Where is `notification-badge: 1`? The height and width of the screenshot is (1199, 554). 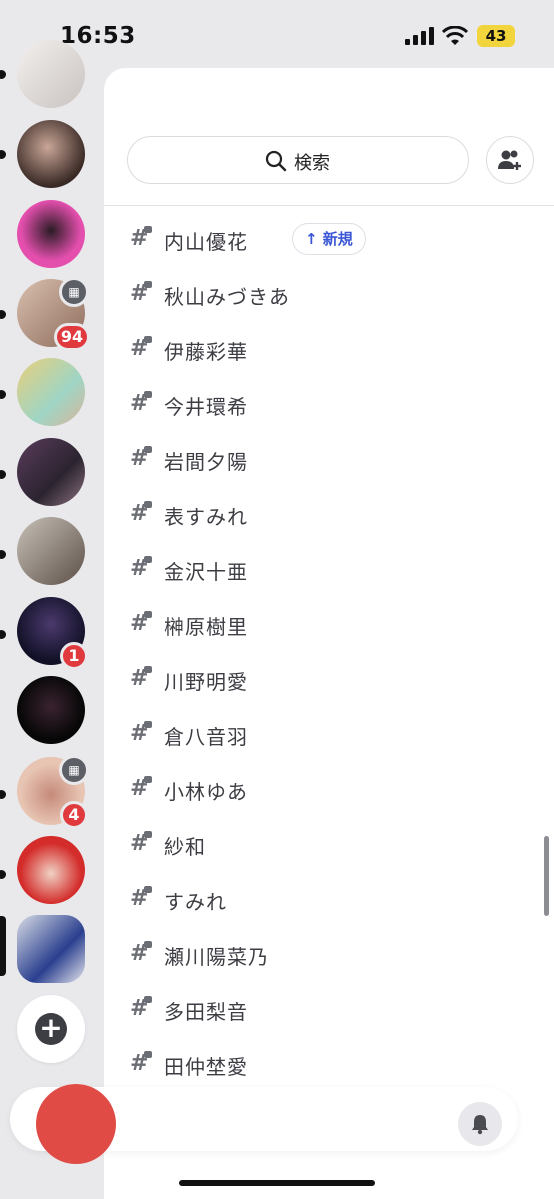 notification-badge: 1 is located at coordinates (74, 656).